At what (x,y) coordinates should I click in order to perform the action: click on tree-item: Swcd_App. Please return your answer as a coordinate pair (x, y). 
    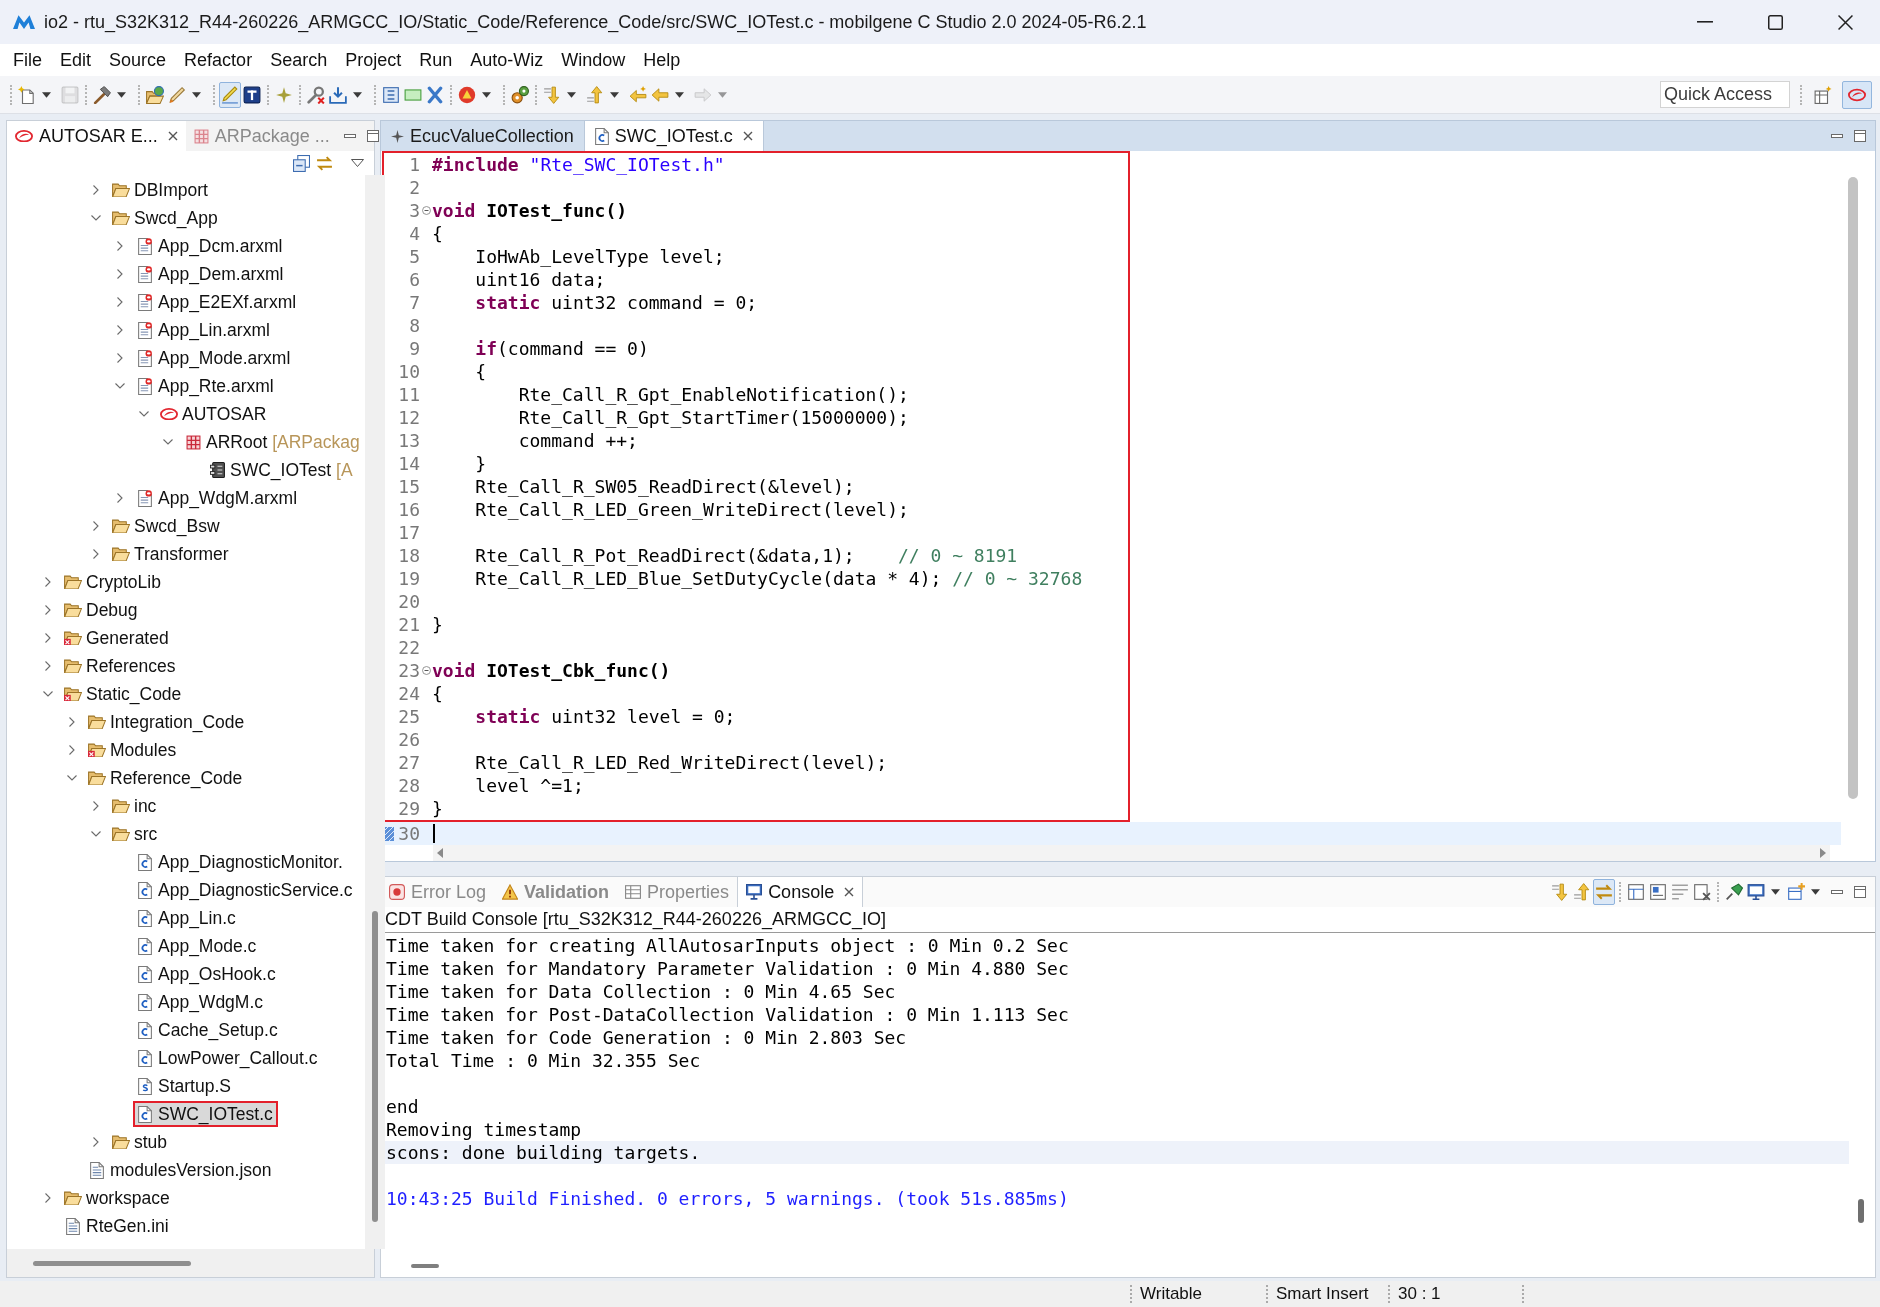
    Looking at the image, I should click on (166, 218).